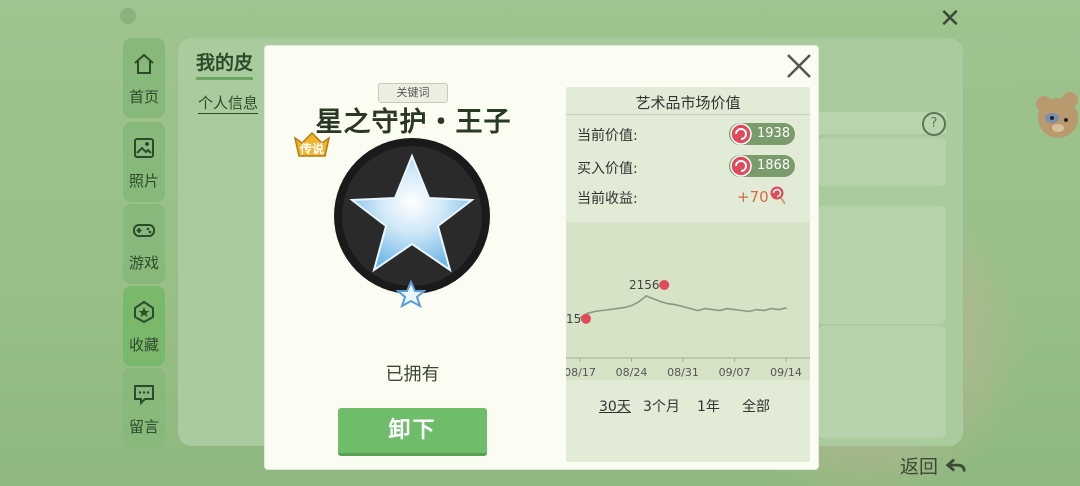  I want to click on close-icon, so click(799, 66).